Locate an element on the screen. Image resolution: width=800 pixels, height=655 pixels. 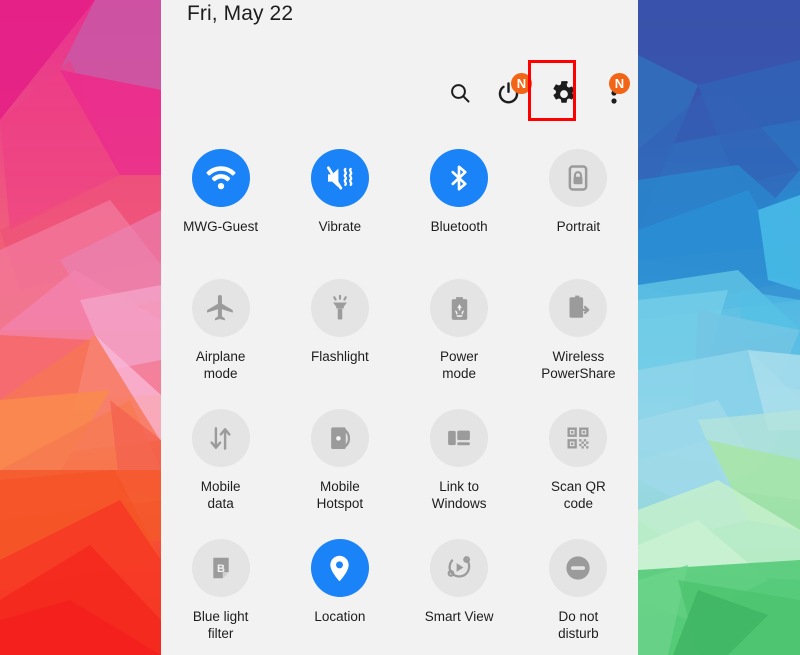
tile-wireless-powershare: Wireless PowerShare is located at coordinates (578, 335).